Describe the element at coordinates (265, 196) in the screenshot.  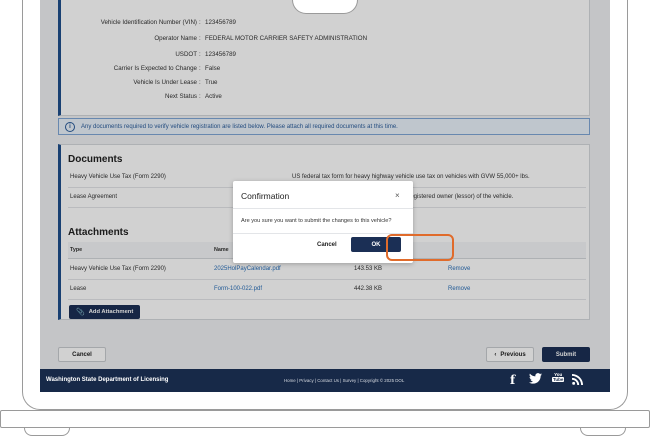
I see `dialog-title: Confirmation` at that location.